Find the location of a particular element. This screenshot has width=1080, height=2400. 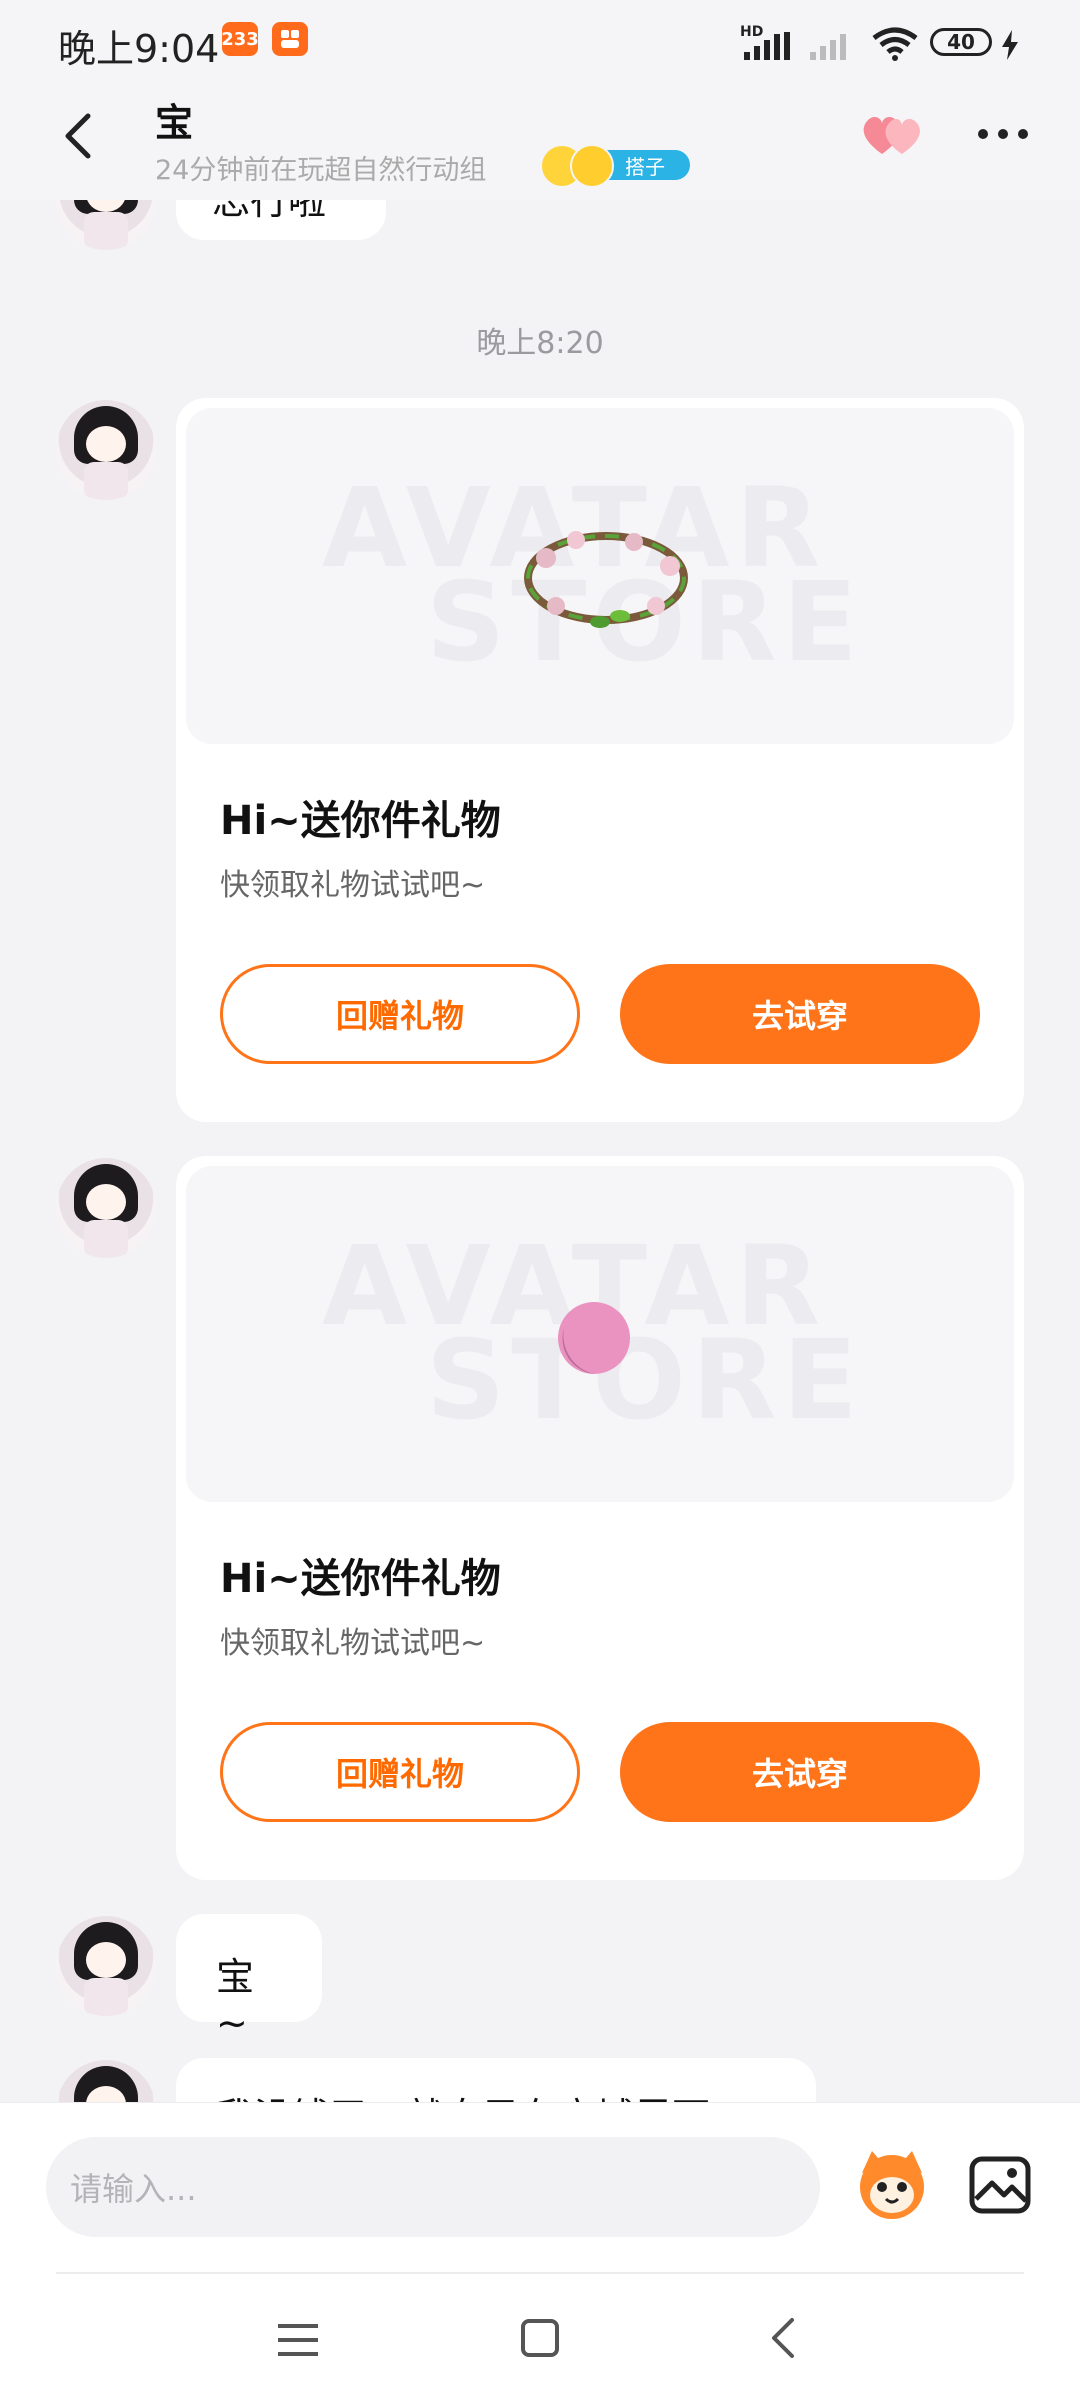

status-icons: HD 40 is located at coordinates (880, 42).